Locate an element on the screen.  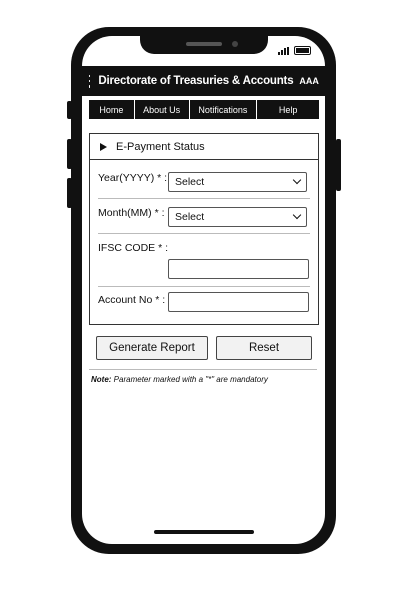
nav-bar: Home About Us Notifications Help is located at coordinates (204, 109).